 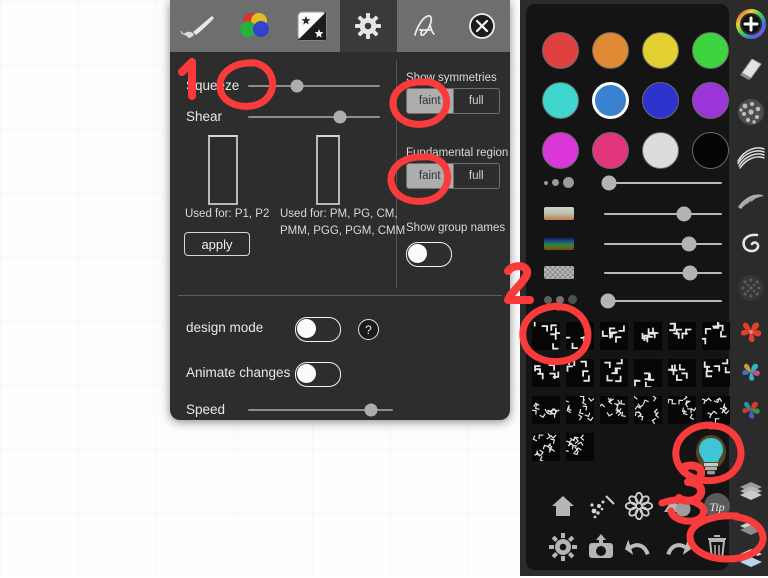 I want to click on magic-wand-icon, so click(x=601, y=508).